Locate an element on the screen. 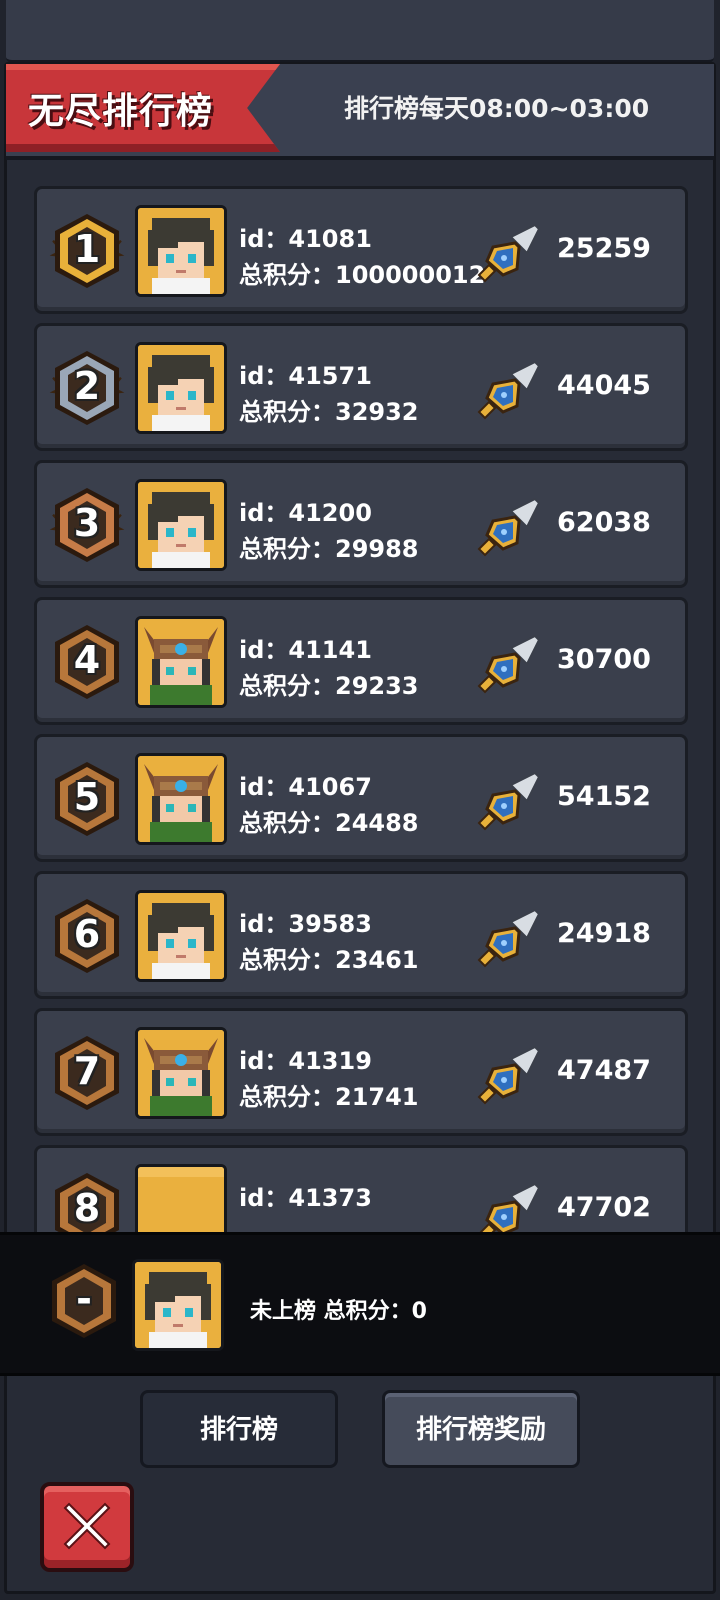  leaderboard-tab-button: 排行榜 is located at coordinates (239, 1429).